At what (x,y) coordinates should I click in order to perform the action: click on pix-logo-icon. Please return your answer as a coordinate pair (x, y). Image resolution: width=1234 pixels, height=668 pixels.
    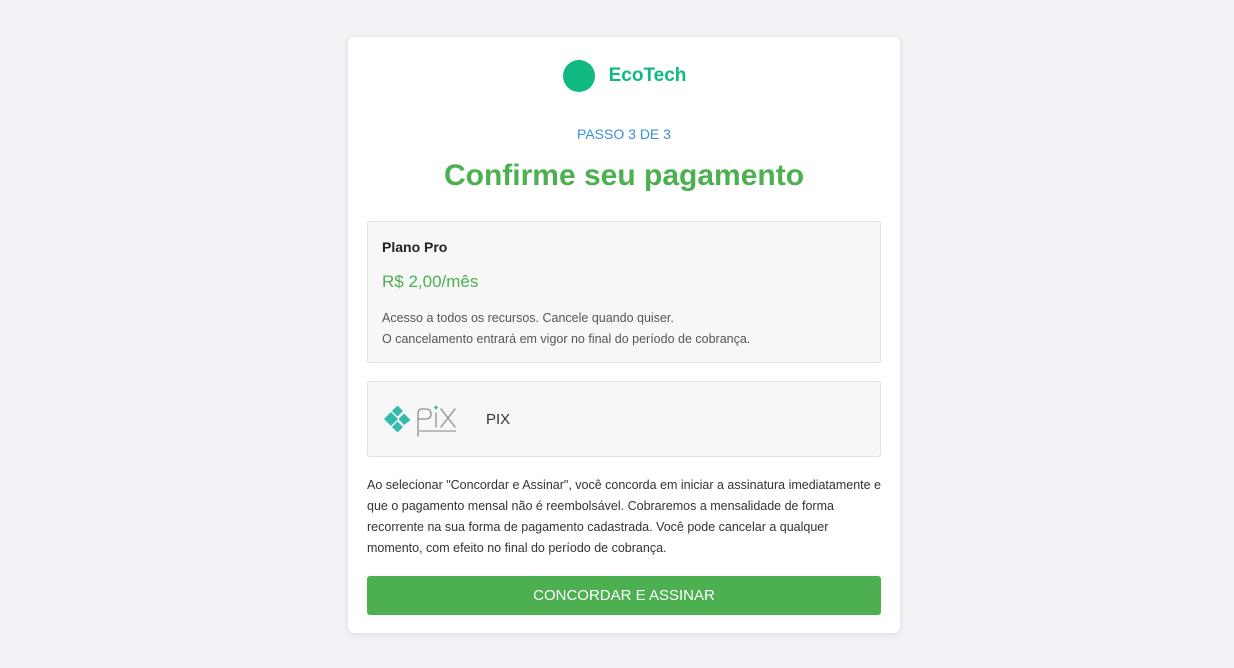
    Looking at the image, I should click on (420, 421).